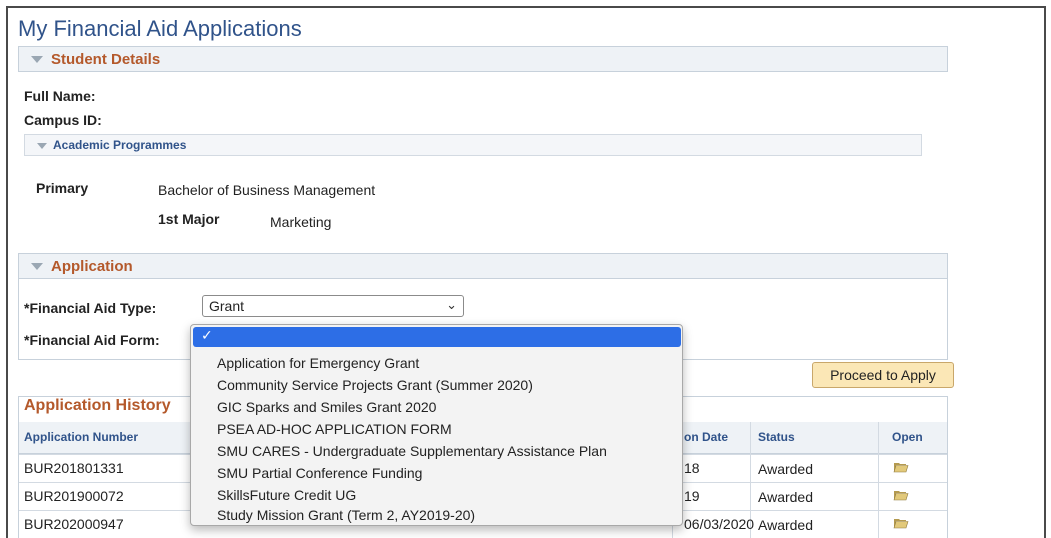 Image resolution: width=1051 pixels, height=538 pixels. What do you see at coordinates (883, 375) in the screenshot?
I see `proceed-to-apply-button: Proceed to Apply` at bounding box center [883, 375].